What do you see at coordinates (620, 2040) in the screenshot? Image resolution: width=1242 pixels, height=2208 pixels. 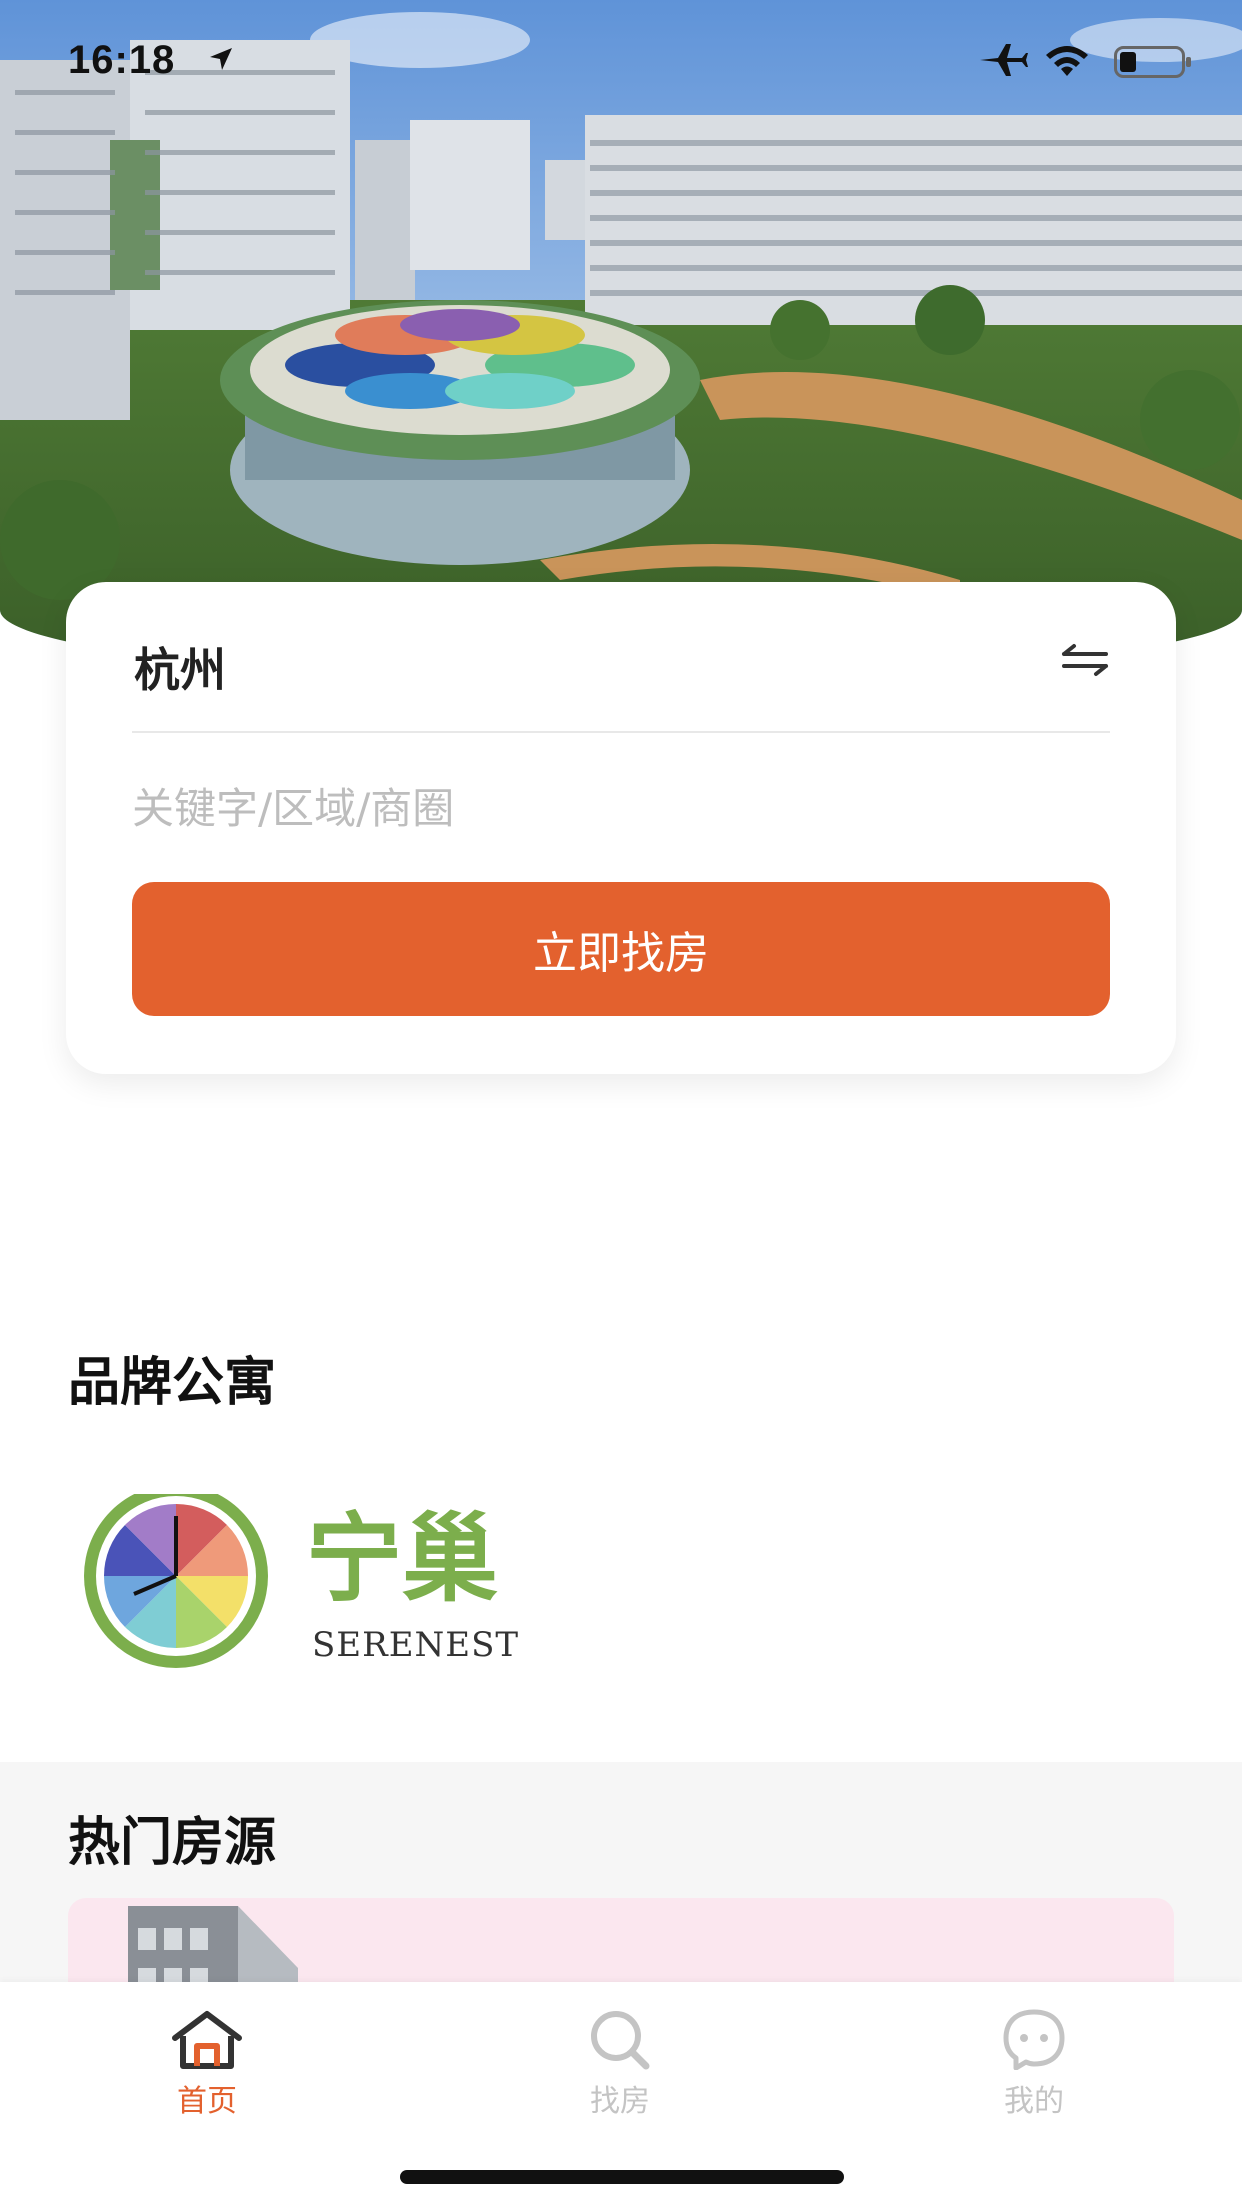 I see `search-icon` at bounding box center [620, 2040].